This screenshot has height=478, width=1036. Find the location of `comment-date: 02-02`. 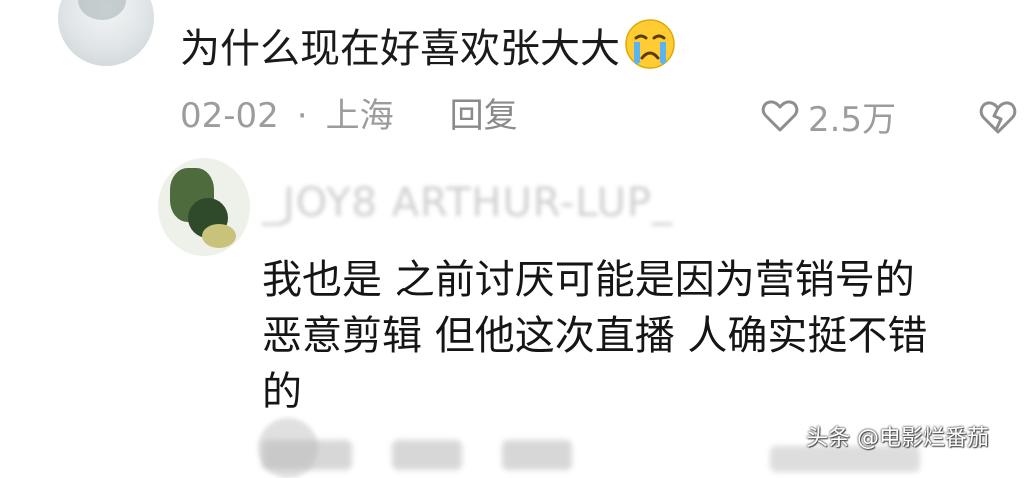

comment-date: 02-02 is located at coordinates (229, 116).